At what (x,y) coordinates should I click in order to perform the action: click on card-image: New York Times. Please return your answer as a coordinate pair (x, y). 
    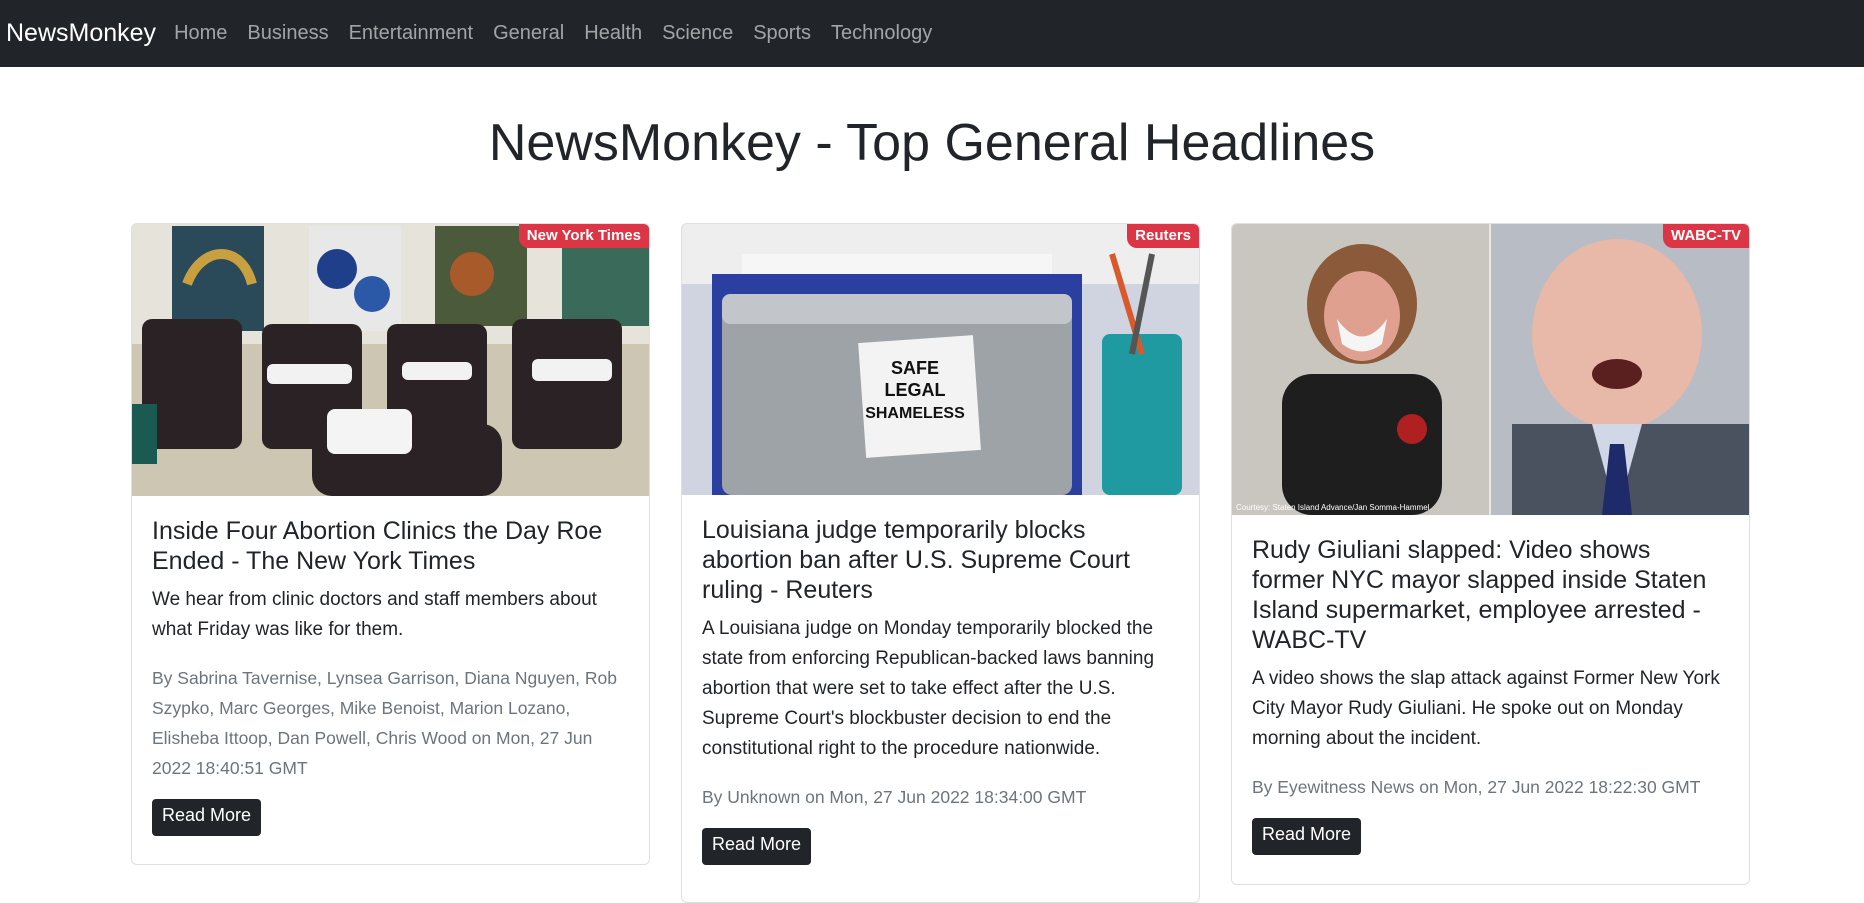
    Looking at the image, I should click on (390, 360).